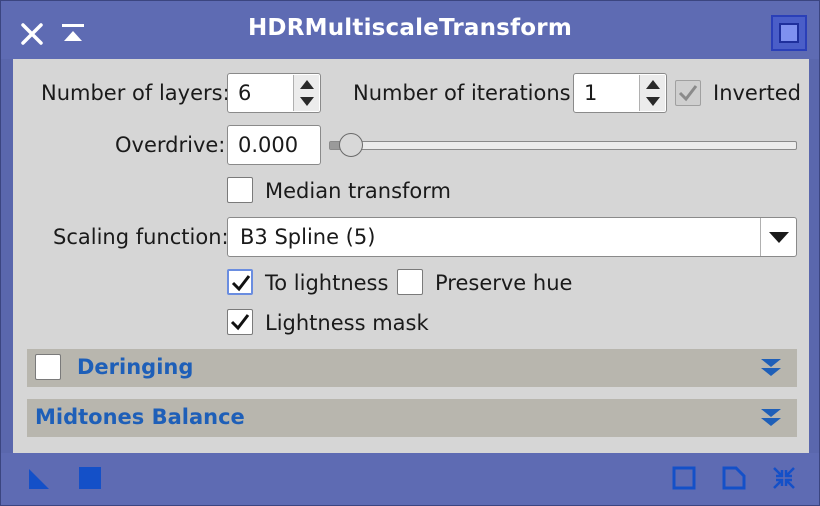 This screenshot has width=820, height=506. What do you see at coordinates (135, 367) in the screenshot?
I see `deringing-title: Deringing` at bounding box center [135, 367].